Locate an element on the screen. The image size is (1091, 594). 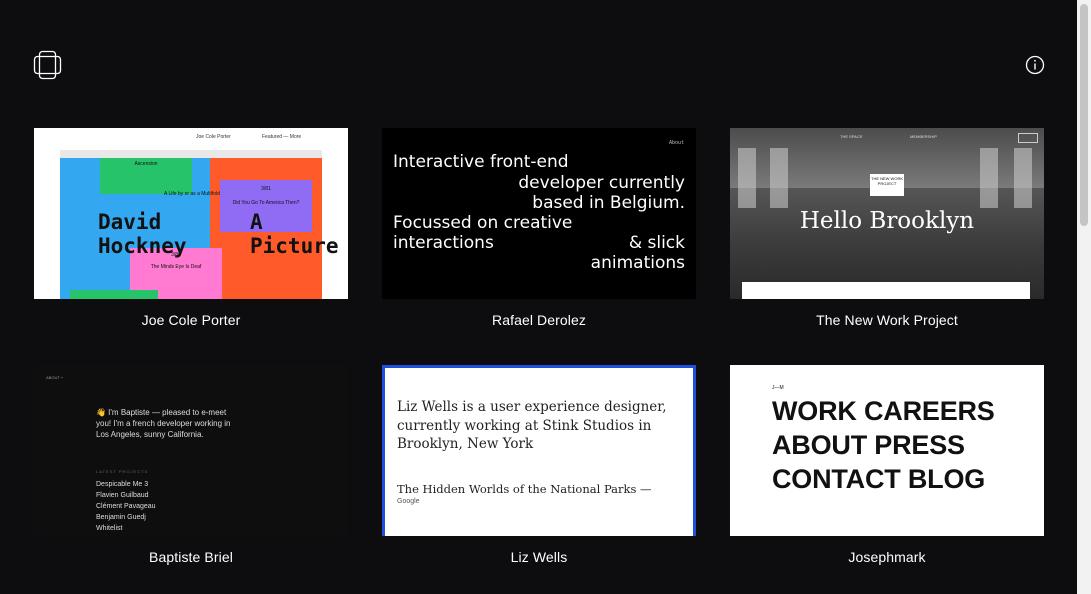
thumbnail-nav-button is located at coordinates (1028, 138).